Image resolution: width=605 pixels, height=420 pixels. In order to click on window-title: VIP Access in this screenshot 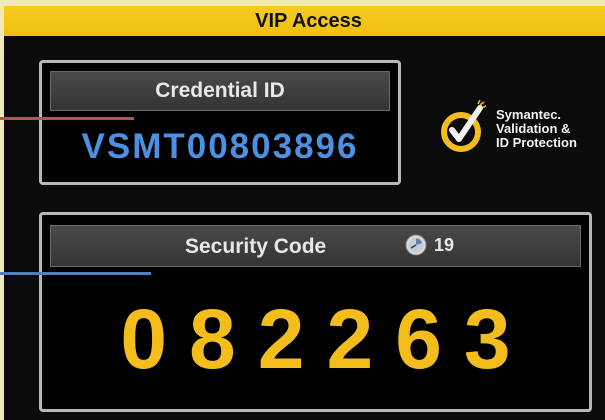, I will do `click(308, 20)`.